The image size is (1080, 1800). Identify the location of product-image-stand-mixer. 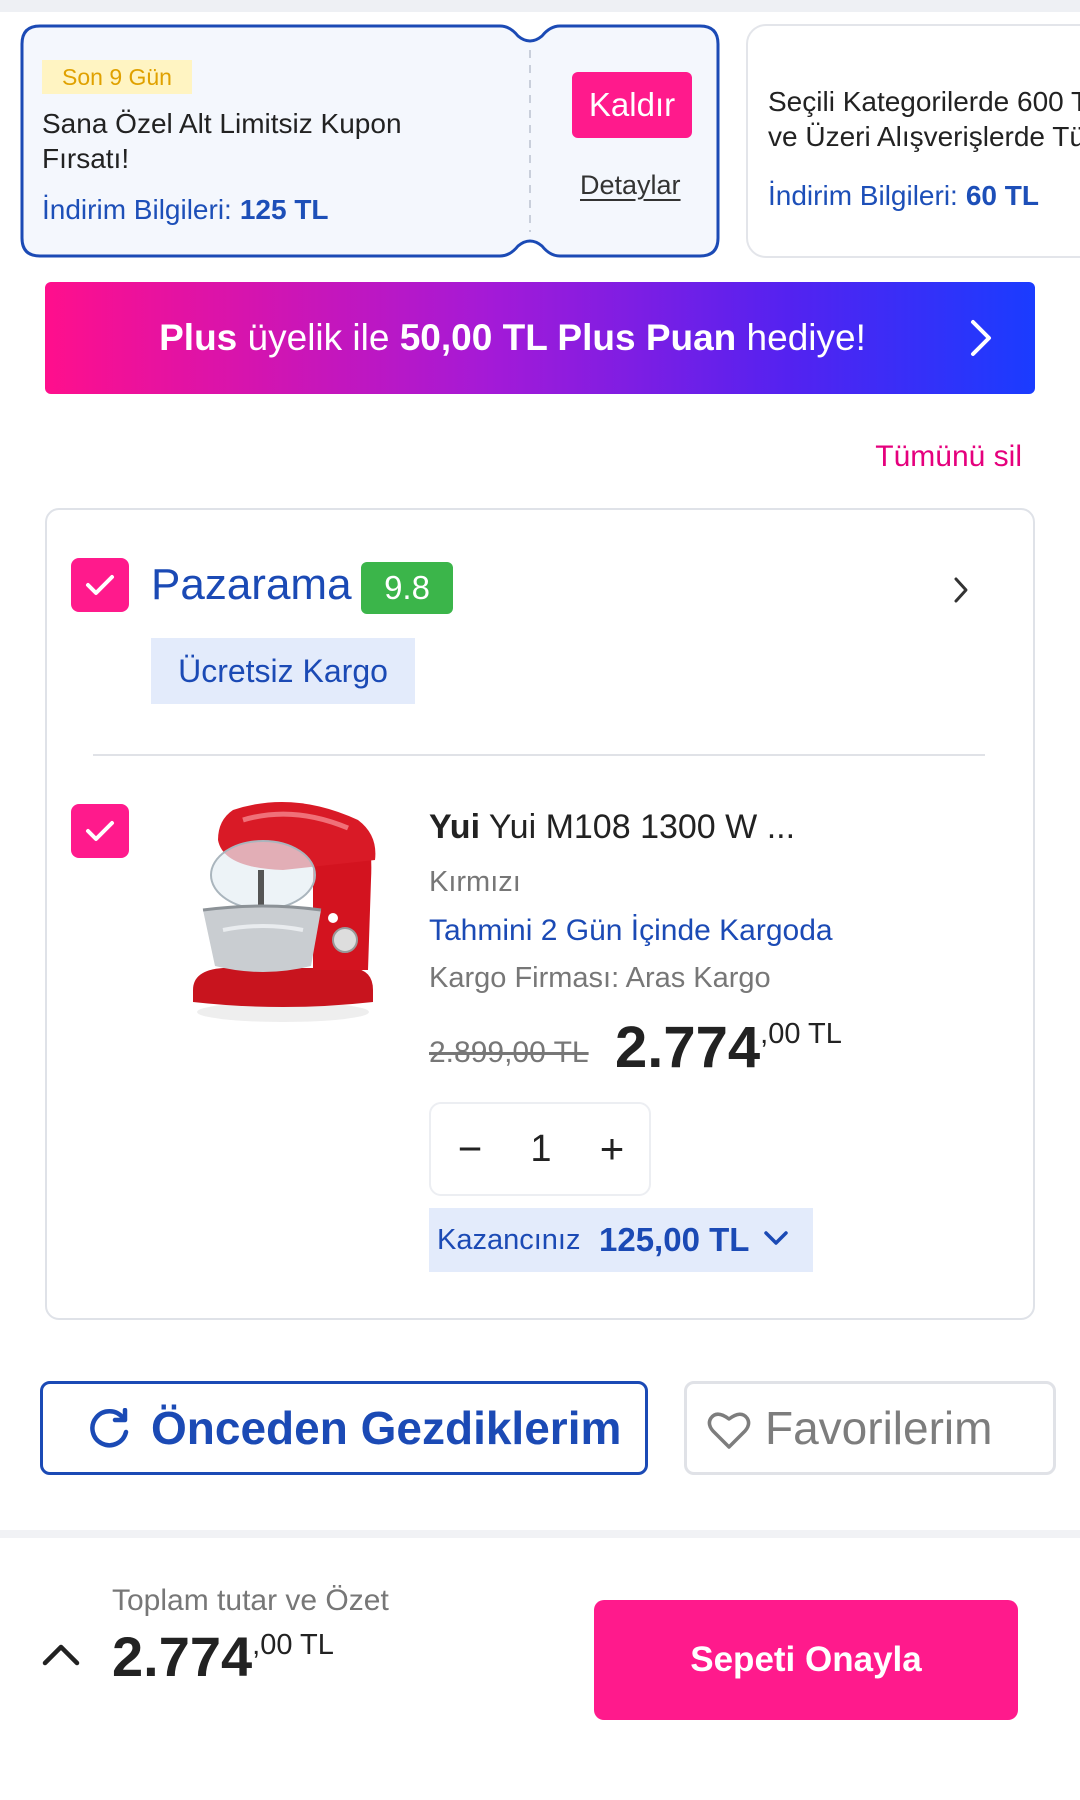
(279, 910).